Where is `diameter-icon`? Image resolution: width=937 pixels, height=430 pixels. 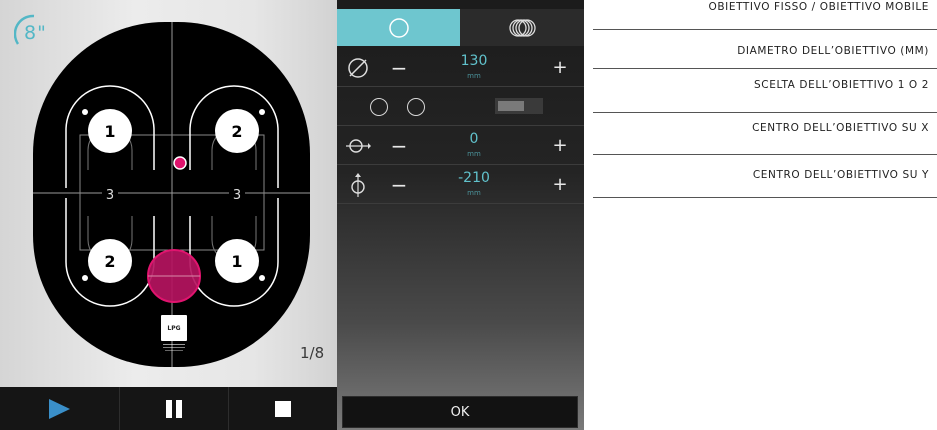
diameter-icon is located at coordinates (358, 68).